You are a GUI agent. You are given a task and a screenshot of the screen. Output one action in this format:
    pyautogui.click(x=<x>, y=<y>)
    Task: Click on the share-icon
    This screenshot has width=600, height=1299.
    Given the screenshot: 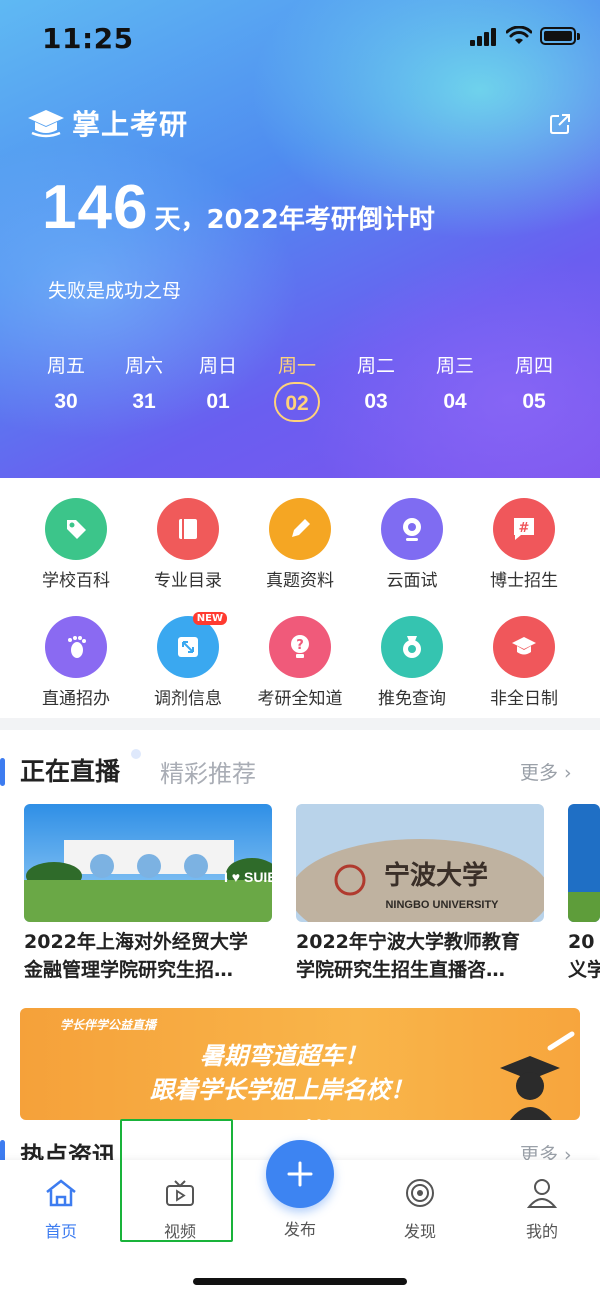 What is the action you would take?
    pyautogui.click(x=560, y=124)
    